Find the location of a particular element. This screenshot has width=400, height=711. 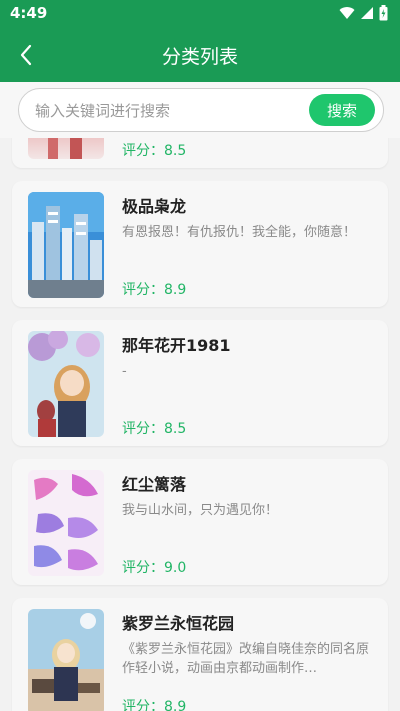

list-item: 评分：8.5 is located at coordinates (200, 153).